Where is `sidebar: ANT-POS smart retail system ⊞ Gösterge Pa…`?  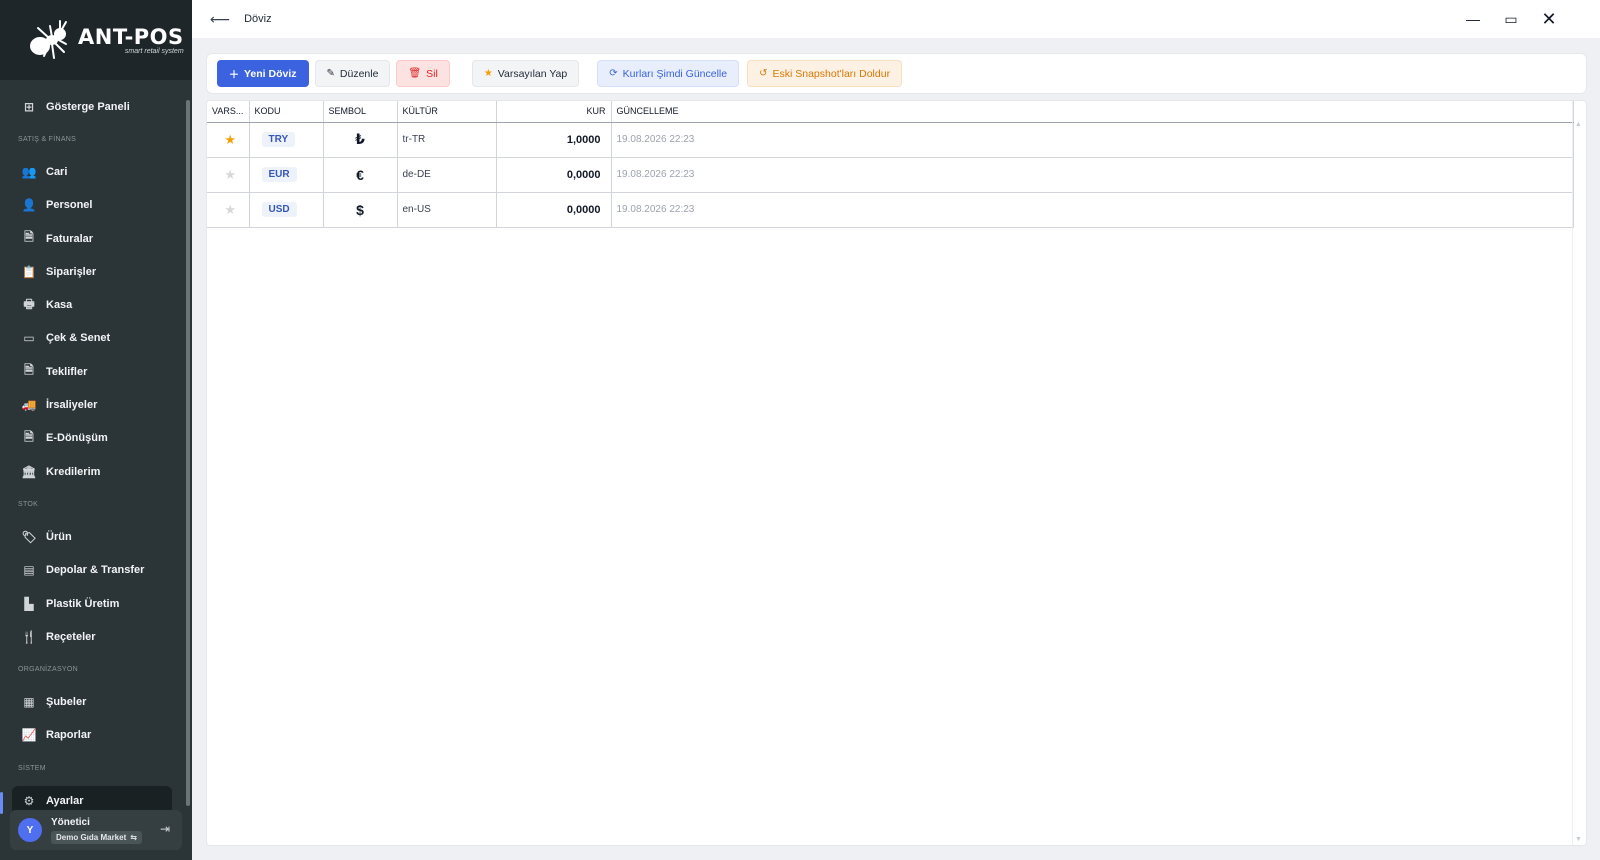
sidebar: ANT-POS smart retail system ⊞ Gösterge Pa… is located at coordinates (96, 430).